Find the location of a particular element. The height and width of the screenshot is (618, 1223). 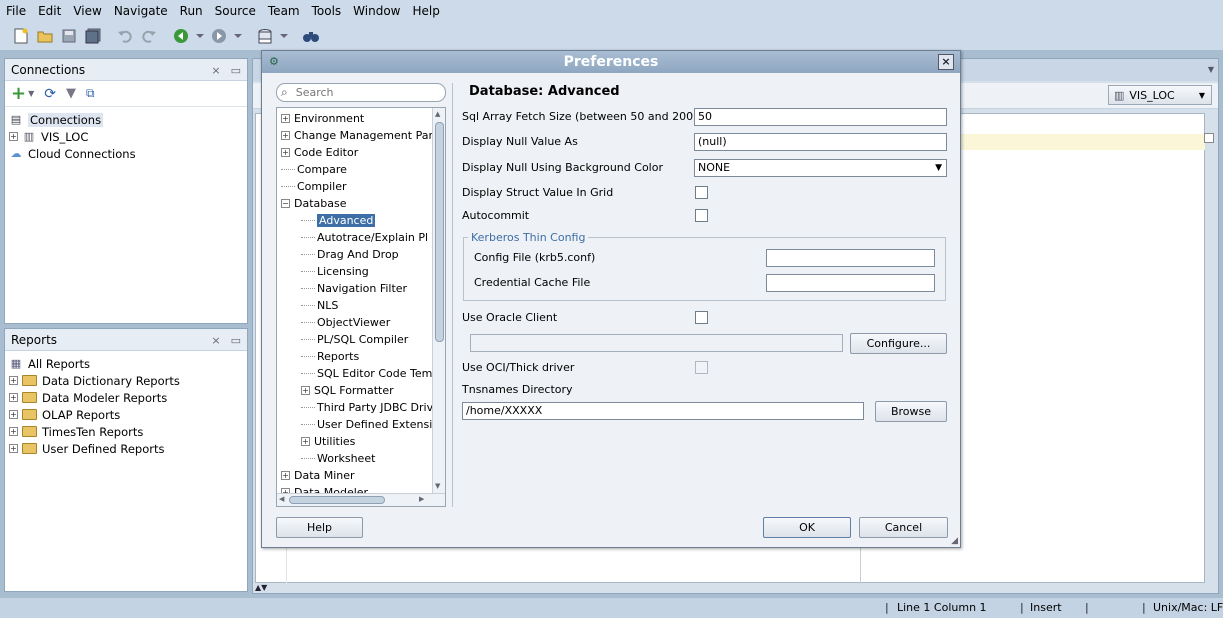

back-icon is located at coordinates (181, 36).